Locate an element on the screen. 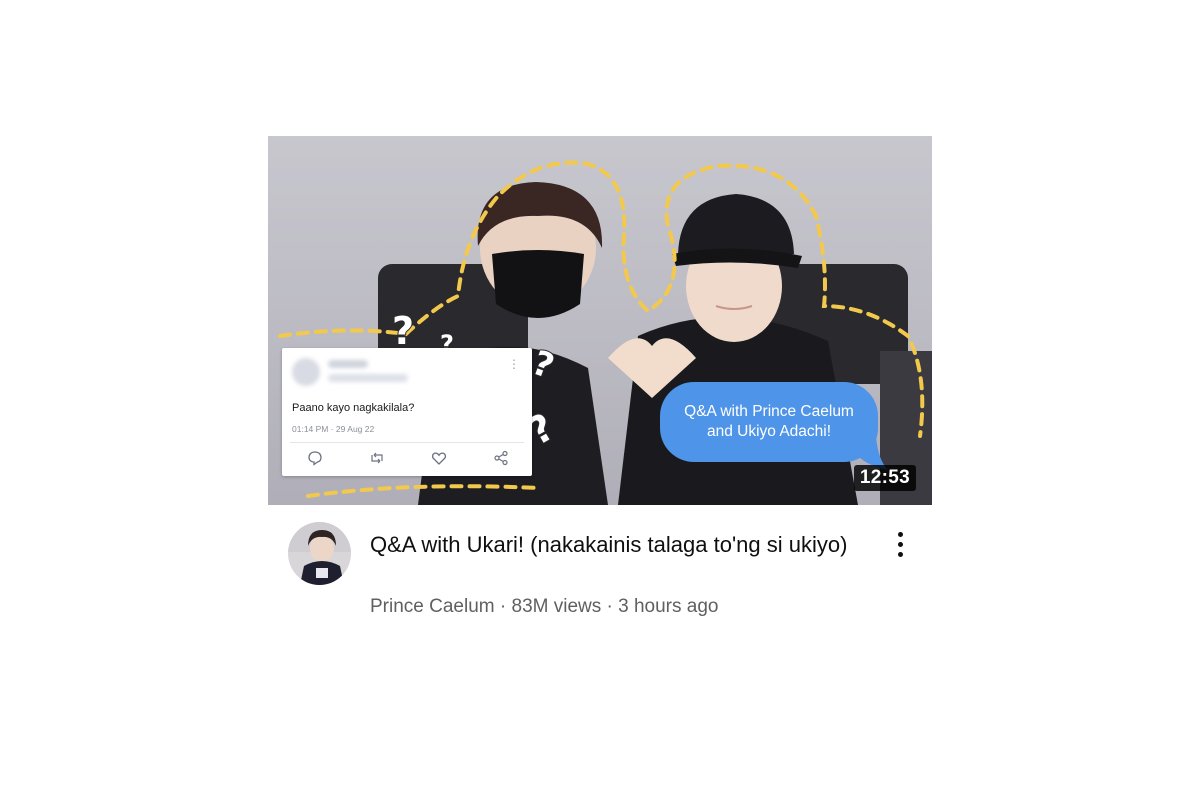 The image size is (1200, 800). duration-badge: 12:53 is located at coordinates (884, 478).